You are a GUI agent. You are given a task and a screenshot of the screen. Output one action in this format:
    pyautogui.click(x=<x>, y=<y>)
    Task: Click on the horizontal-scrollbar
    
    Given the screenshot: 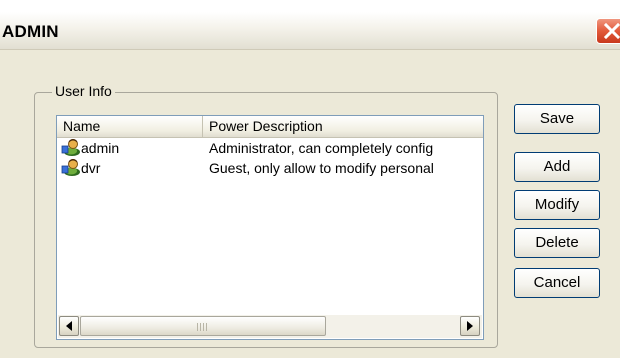 What is the action you would take?
    pyautogui.click(x=270, y=326)
    